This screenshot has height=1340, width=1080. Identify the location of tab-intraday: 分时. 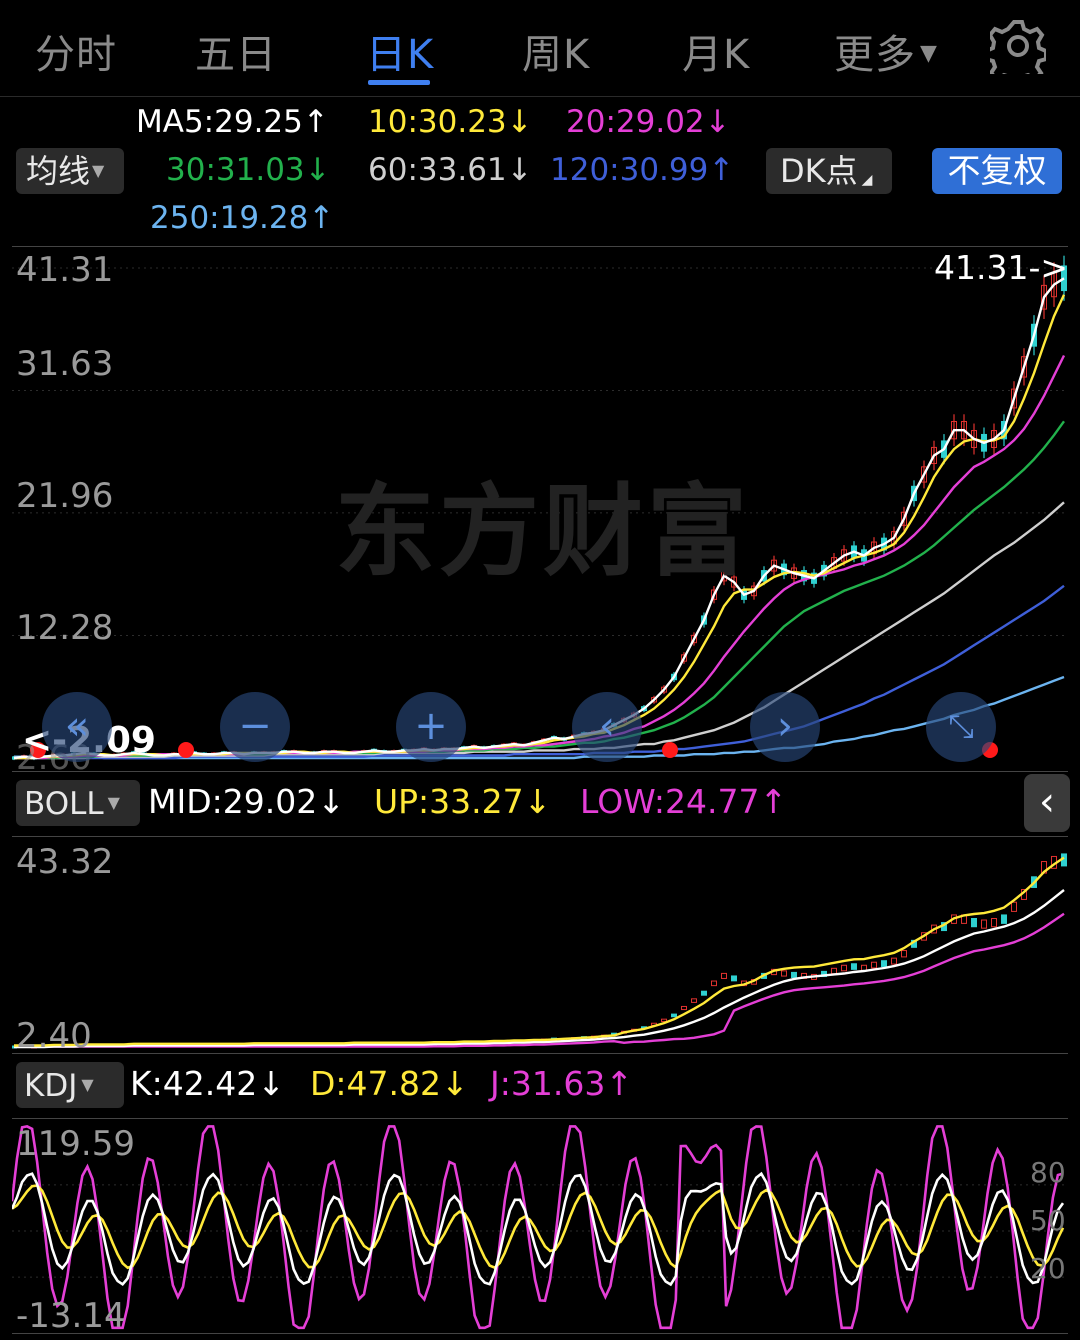
(76, 51).